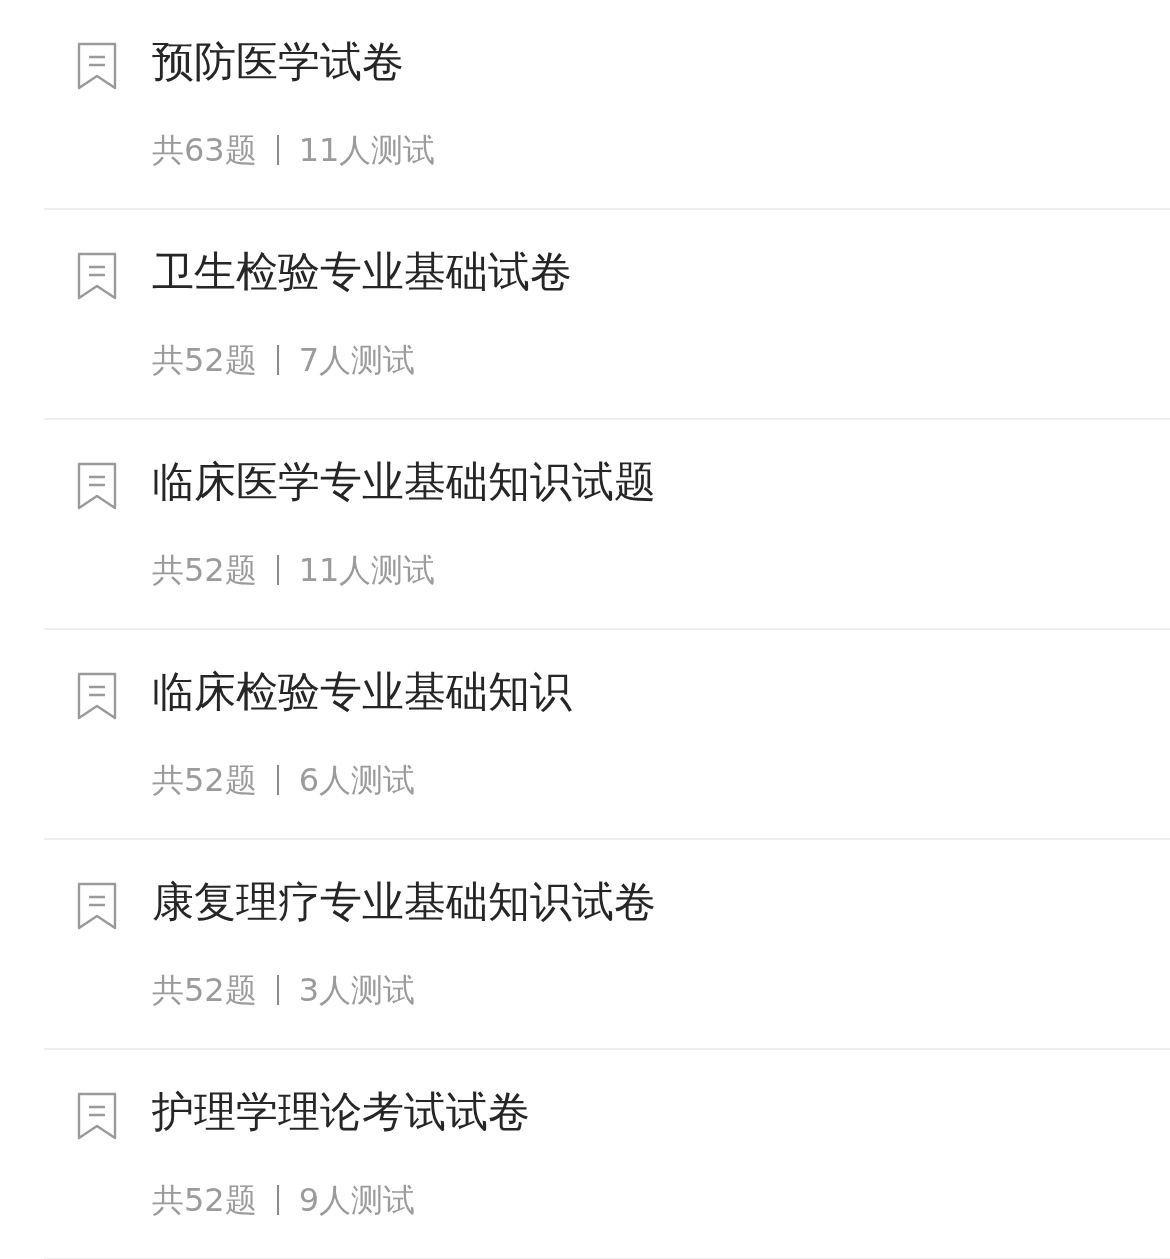 Image resolution: width=1170 pixels, height=1259 pixels. I want to click on paper-title: 预防医学试卷, so click(278, 62).